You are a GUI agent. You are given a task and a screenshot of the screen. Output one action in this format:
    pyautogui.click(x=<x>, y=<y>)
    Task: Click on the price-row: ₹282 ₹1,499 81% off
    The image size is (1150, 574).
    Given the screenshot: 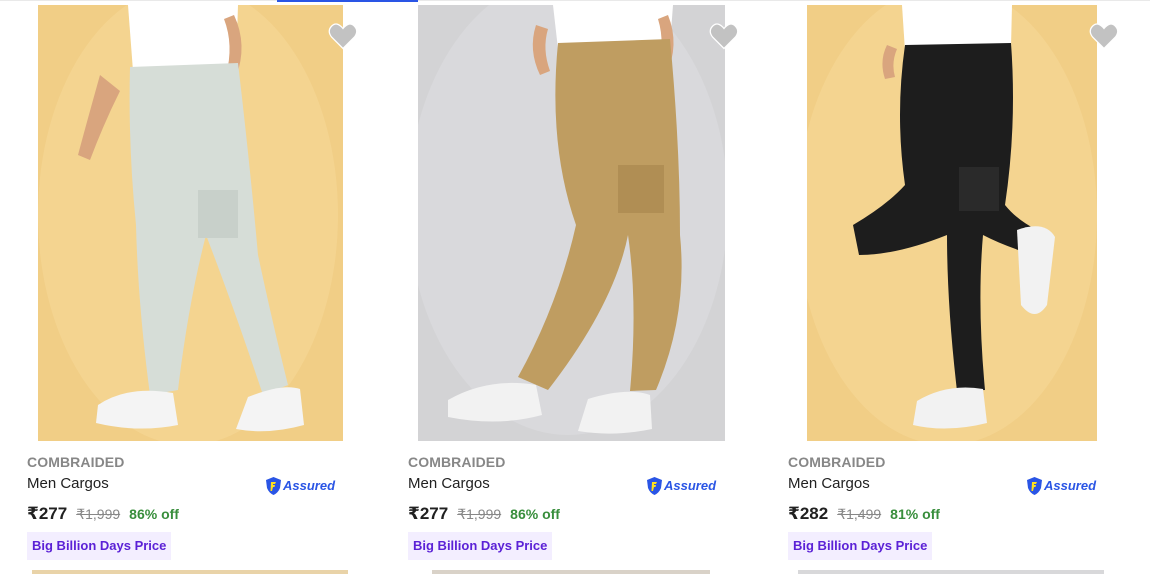 What is the action you would take?
    pyautogui.click(x=864, y=514)
    